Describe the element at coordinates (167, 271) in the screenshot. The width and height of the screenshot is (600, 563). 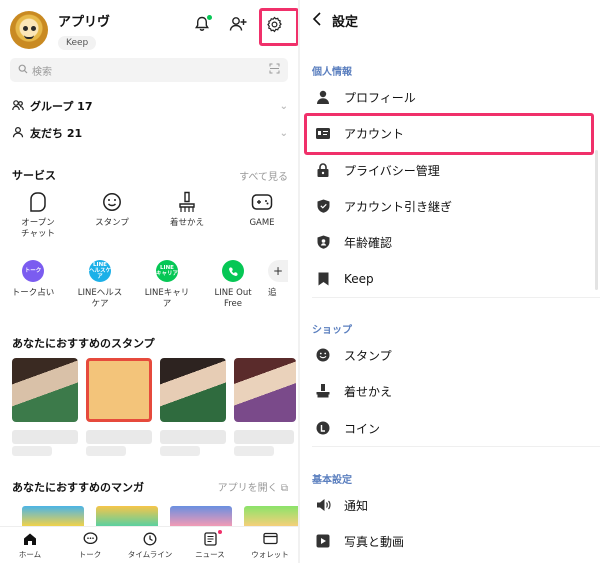
I see `line-career-icon: LINE キャリア` at that location.